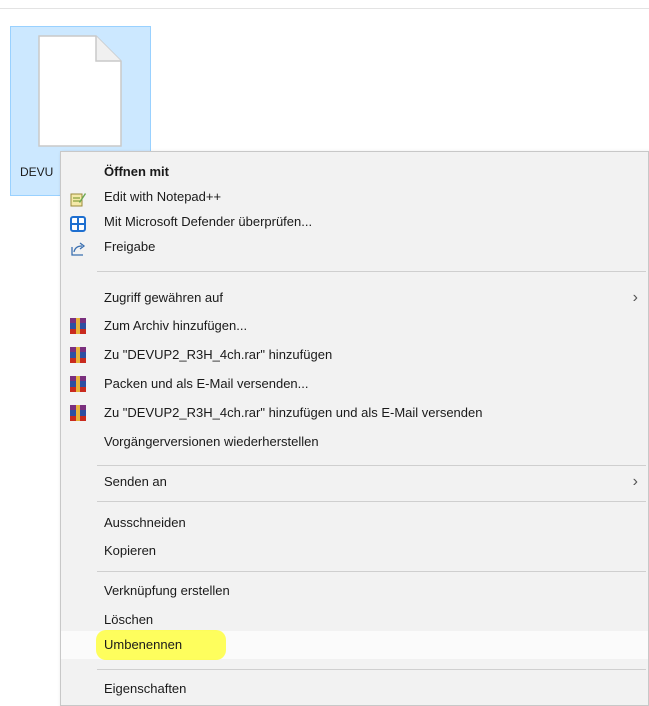  I want to click on menu-item-label: Zugriff gewähren auf, so click(163, 297).